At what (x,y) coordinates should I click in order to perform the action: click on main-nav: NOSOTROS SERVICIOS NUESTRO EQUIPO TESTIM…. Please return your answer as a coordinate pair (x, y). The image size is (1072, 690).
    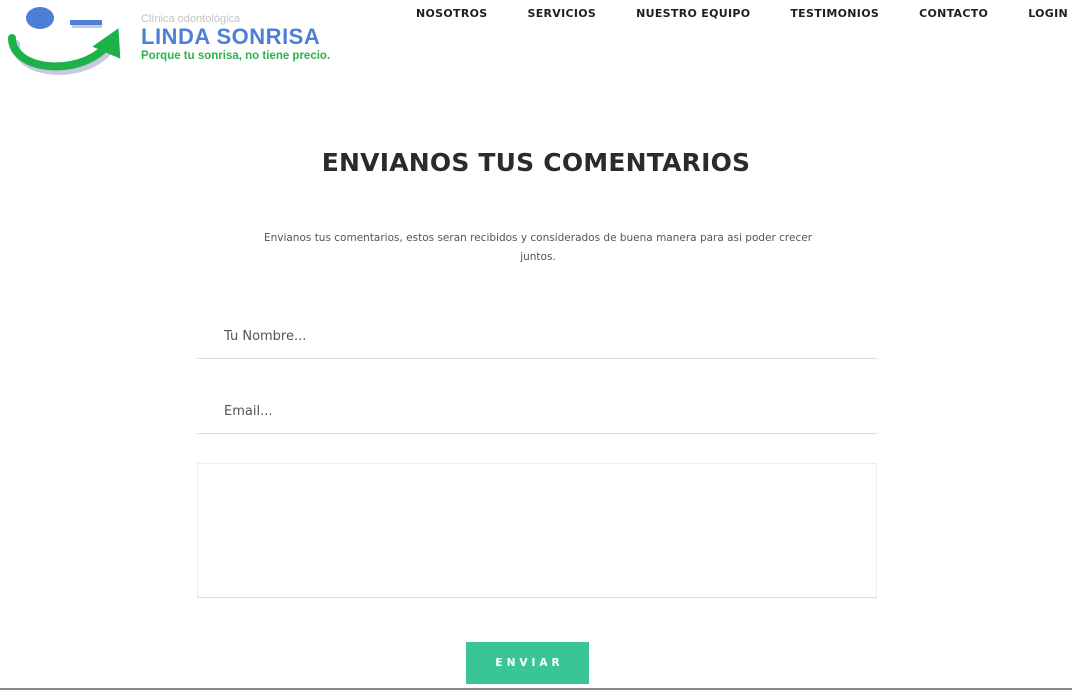
    Looking at the image, I should click on (742, 13).